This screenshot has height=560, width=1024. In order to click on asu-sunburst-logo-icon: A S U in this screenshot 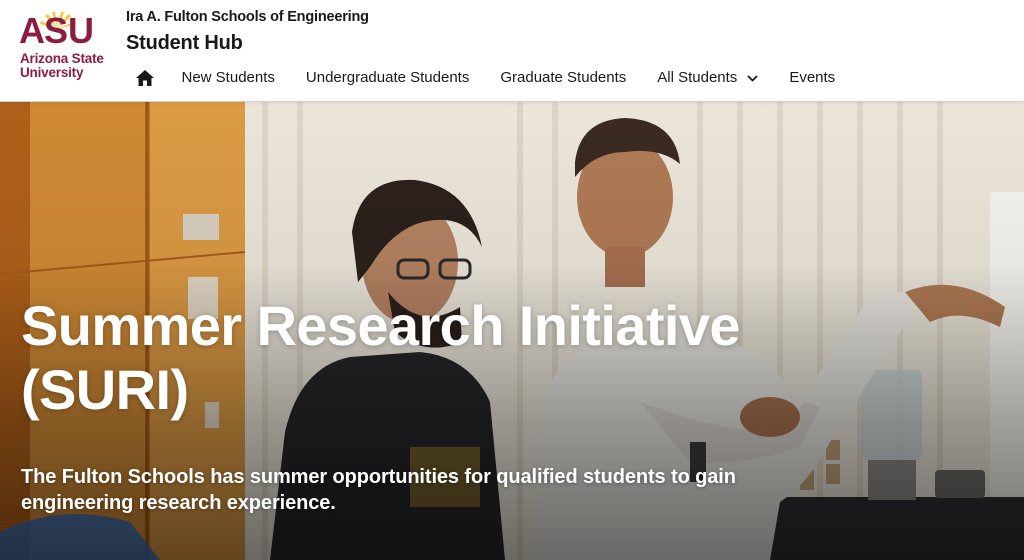, I will do `click(57, 29)`.